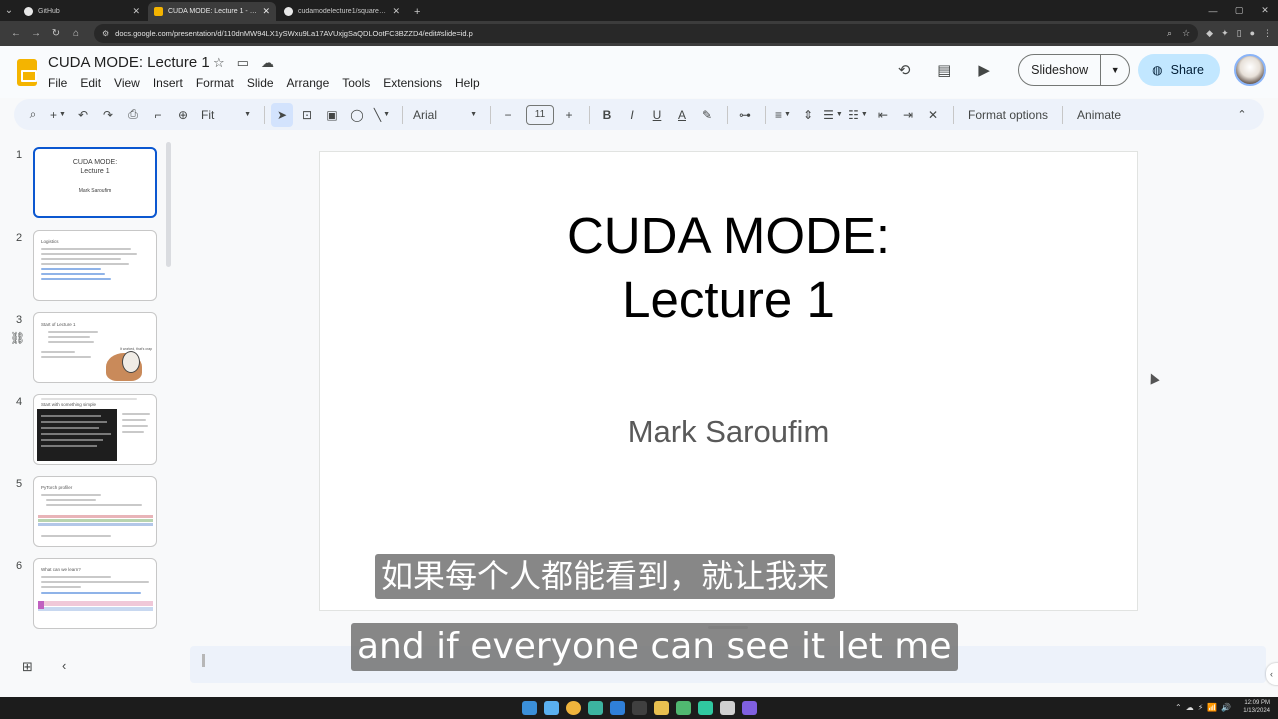 The width and height of the screenshot is (1278, 719). I want to click on chevron-left-icon: ‹, so click(64, 665).